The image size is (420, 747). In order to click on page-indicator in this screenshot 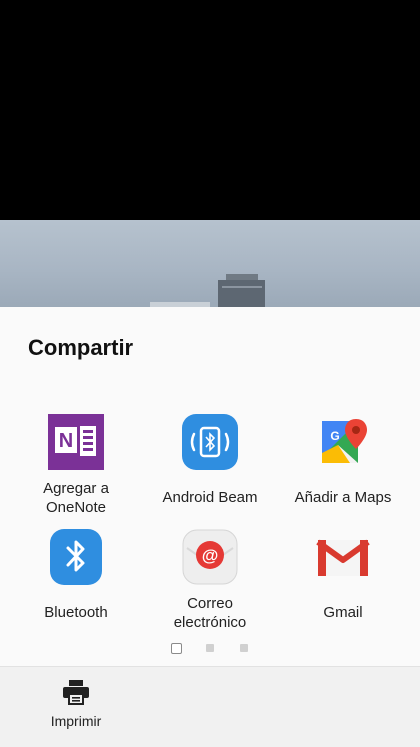, I will do `click(210, 650)`.